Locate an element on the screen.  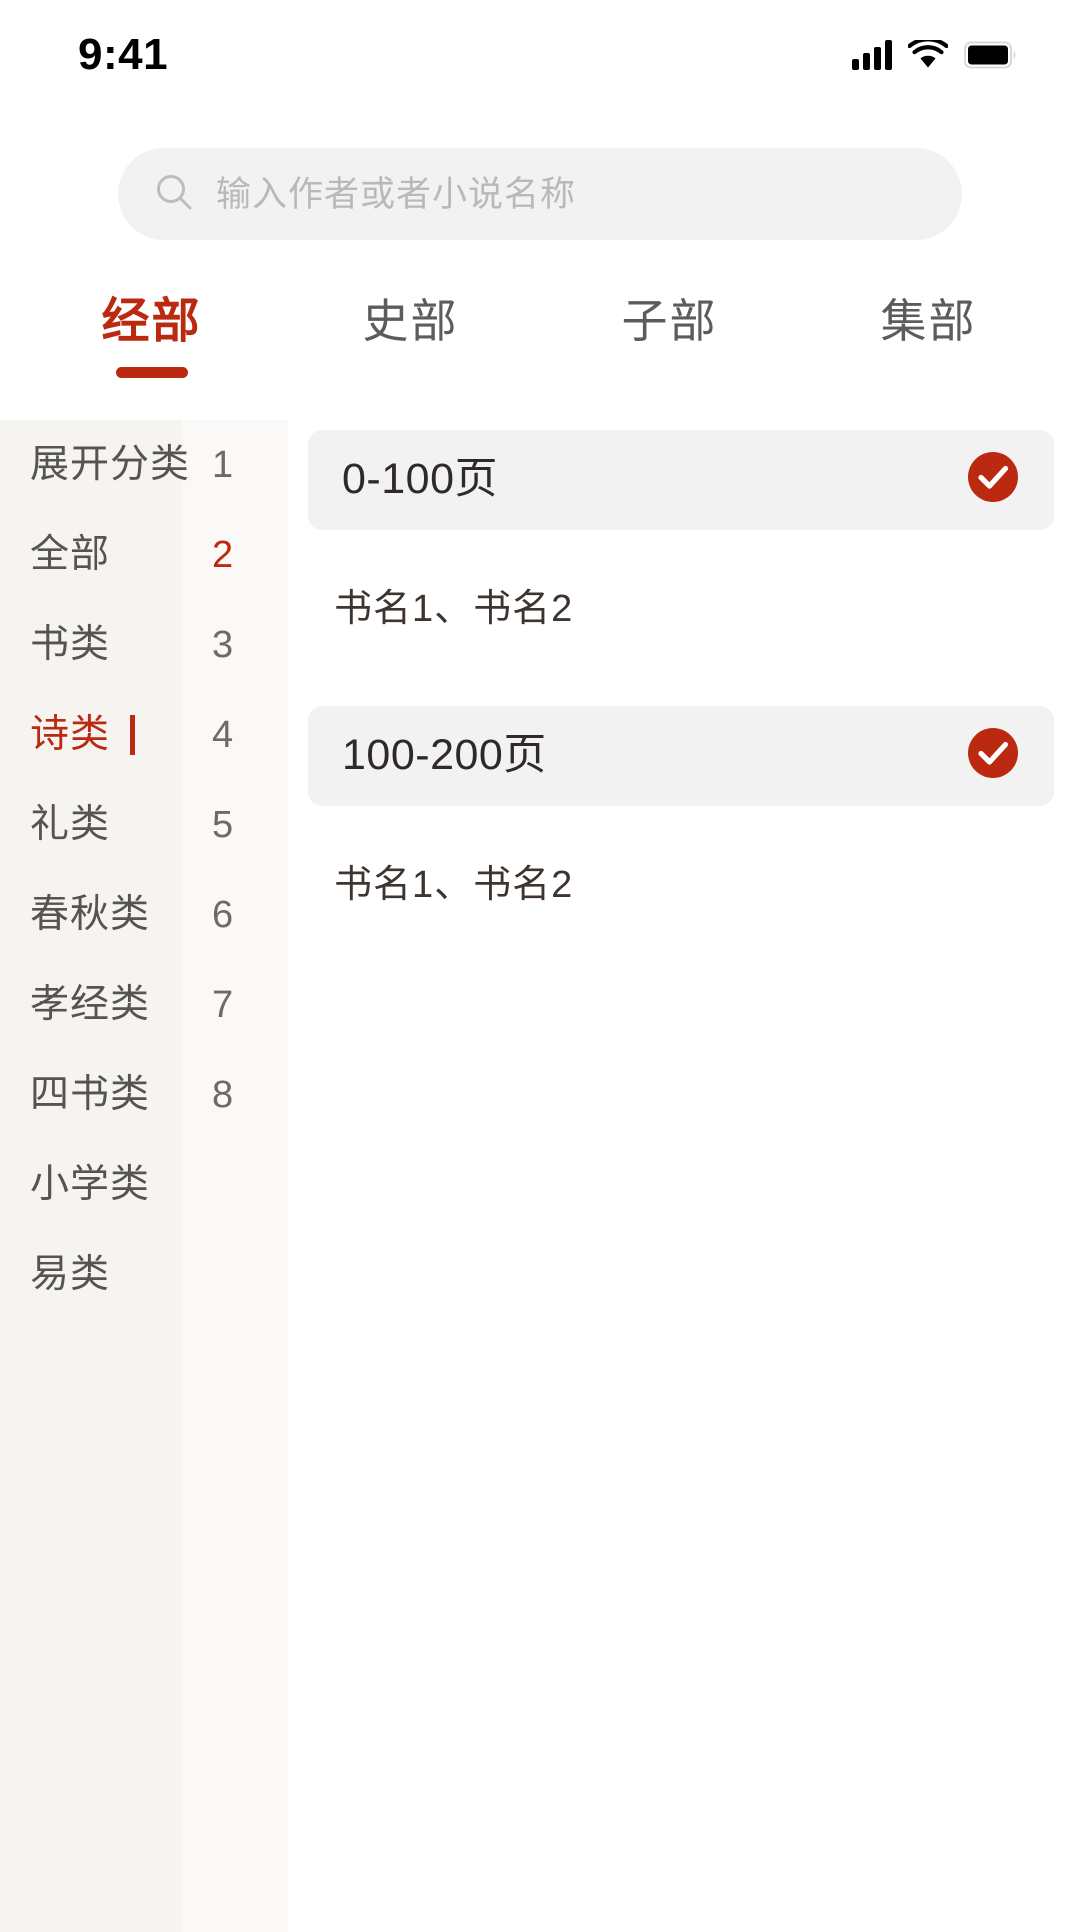
sidebar-item-yilei: 易类 is located at coordinates (91, 1275).